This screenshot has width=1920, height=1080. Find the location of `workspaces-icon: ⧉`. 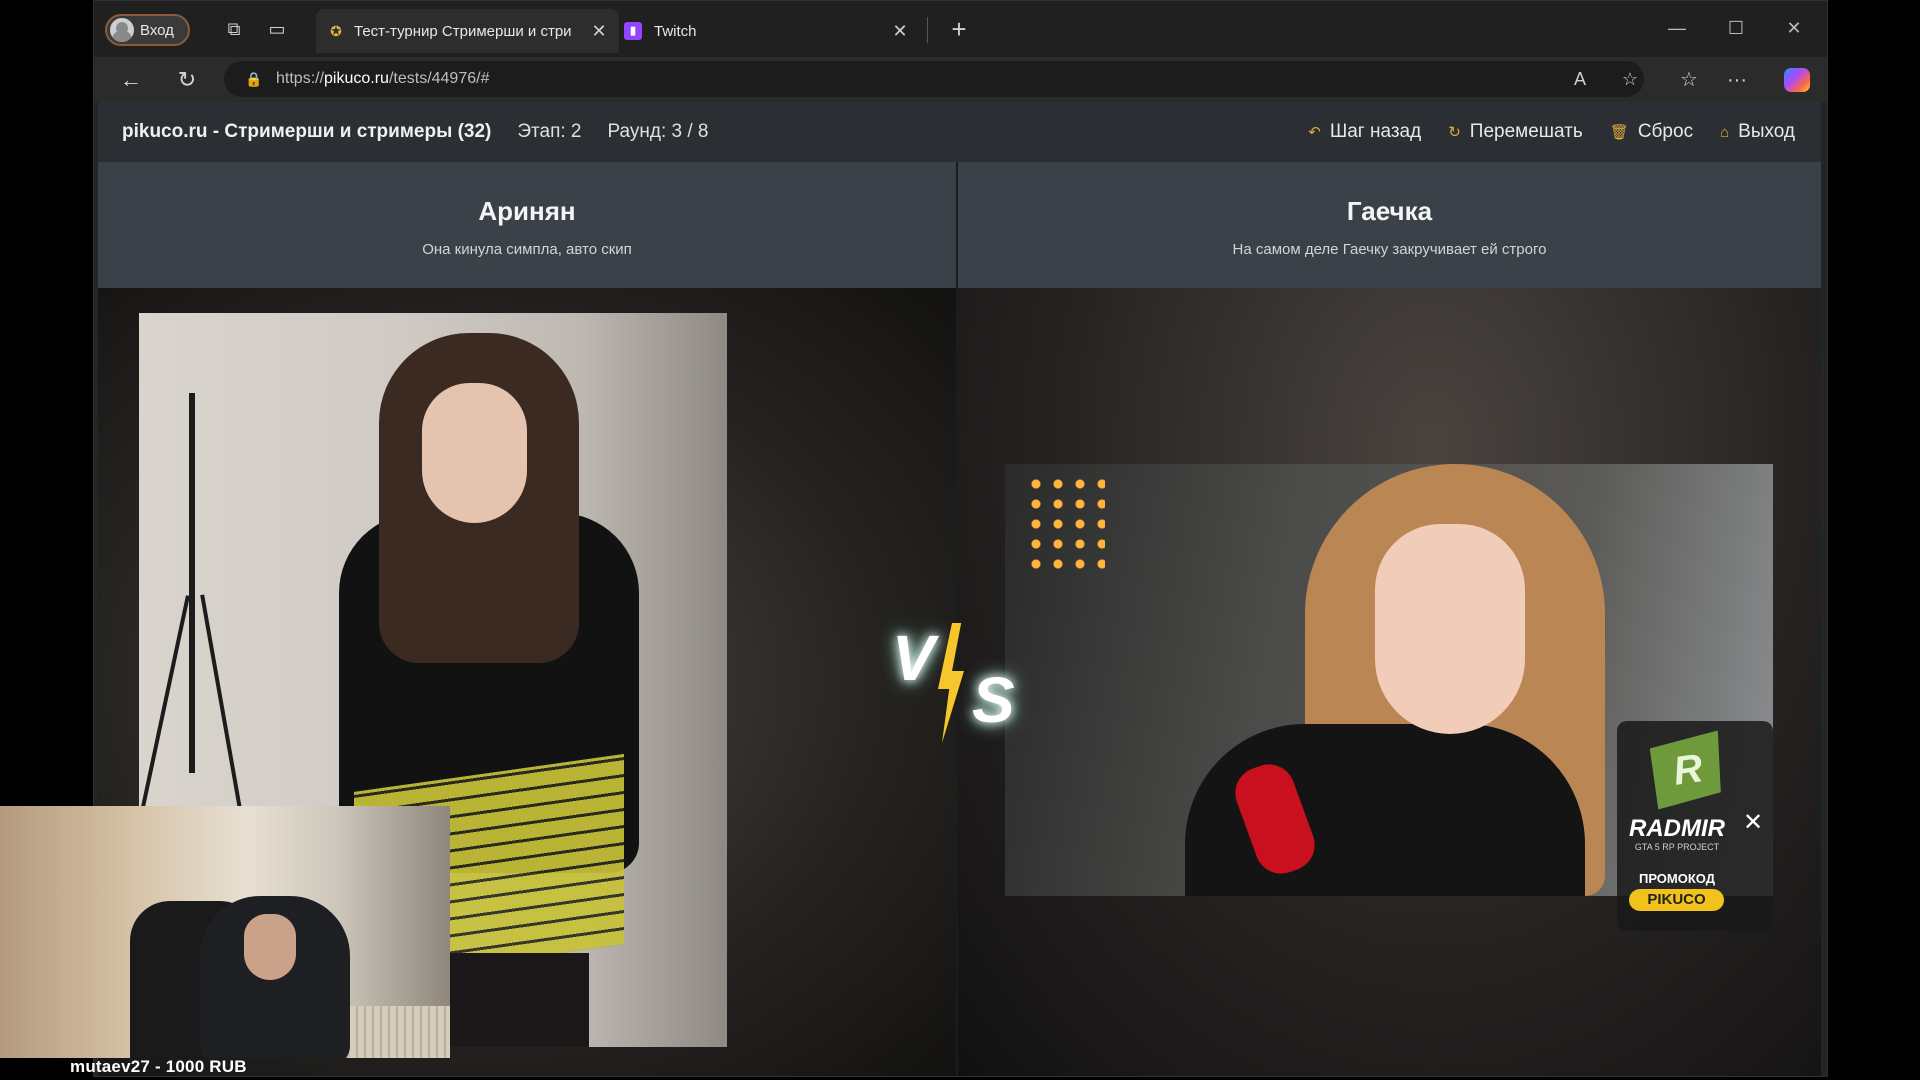

workspaces-icon: ⧉ is located at coordinates (234, 29).